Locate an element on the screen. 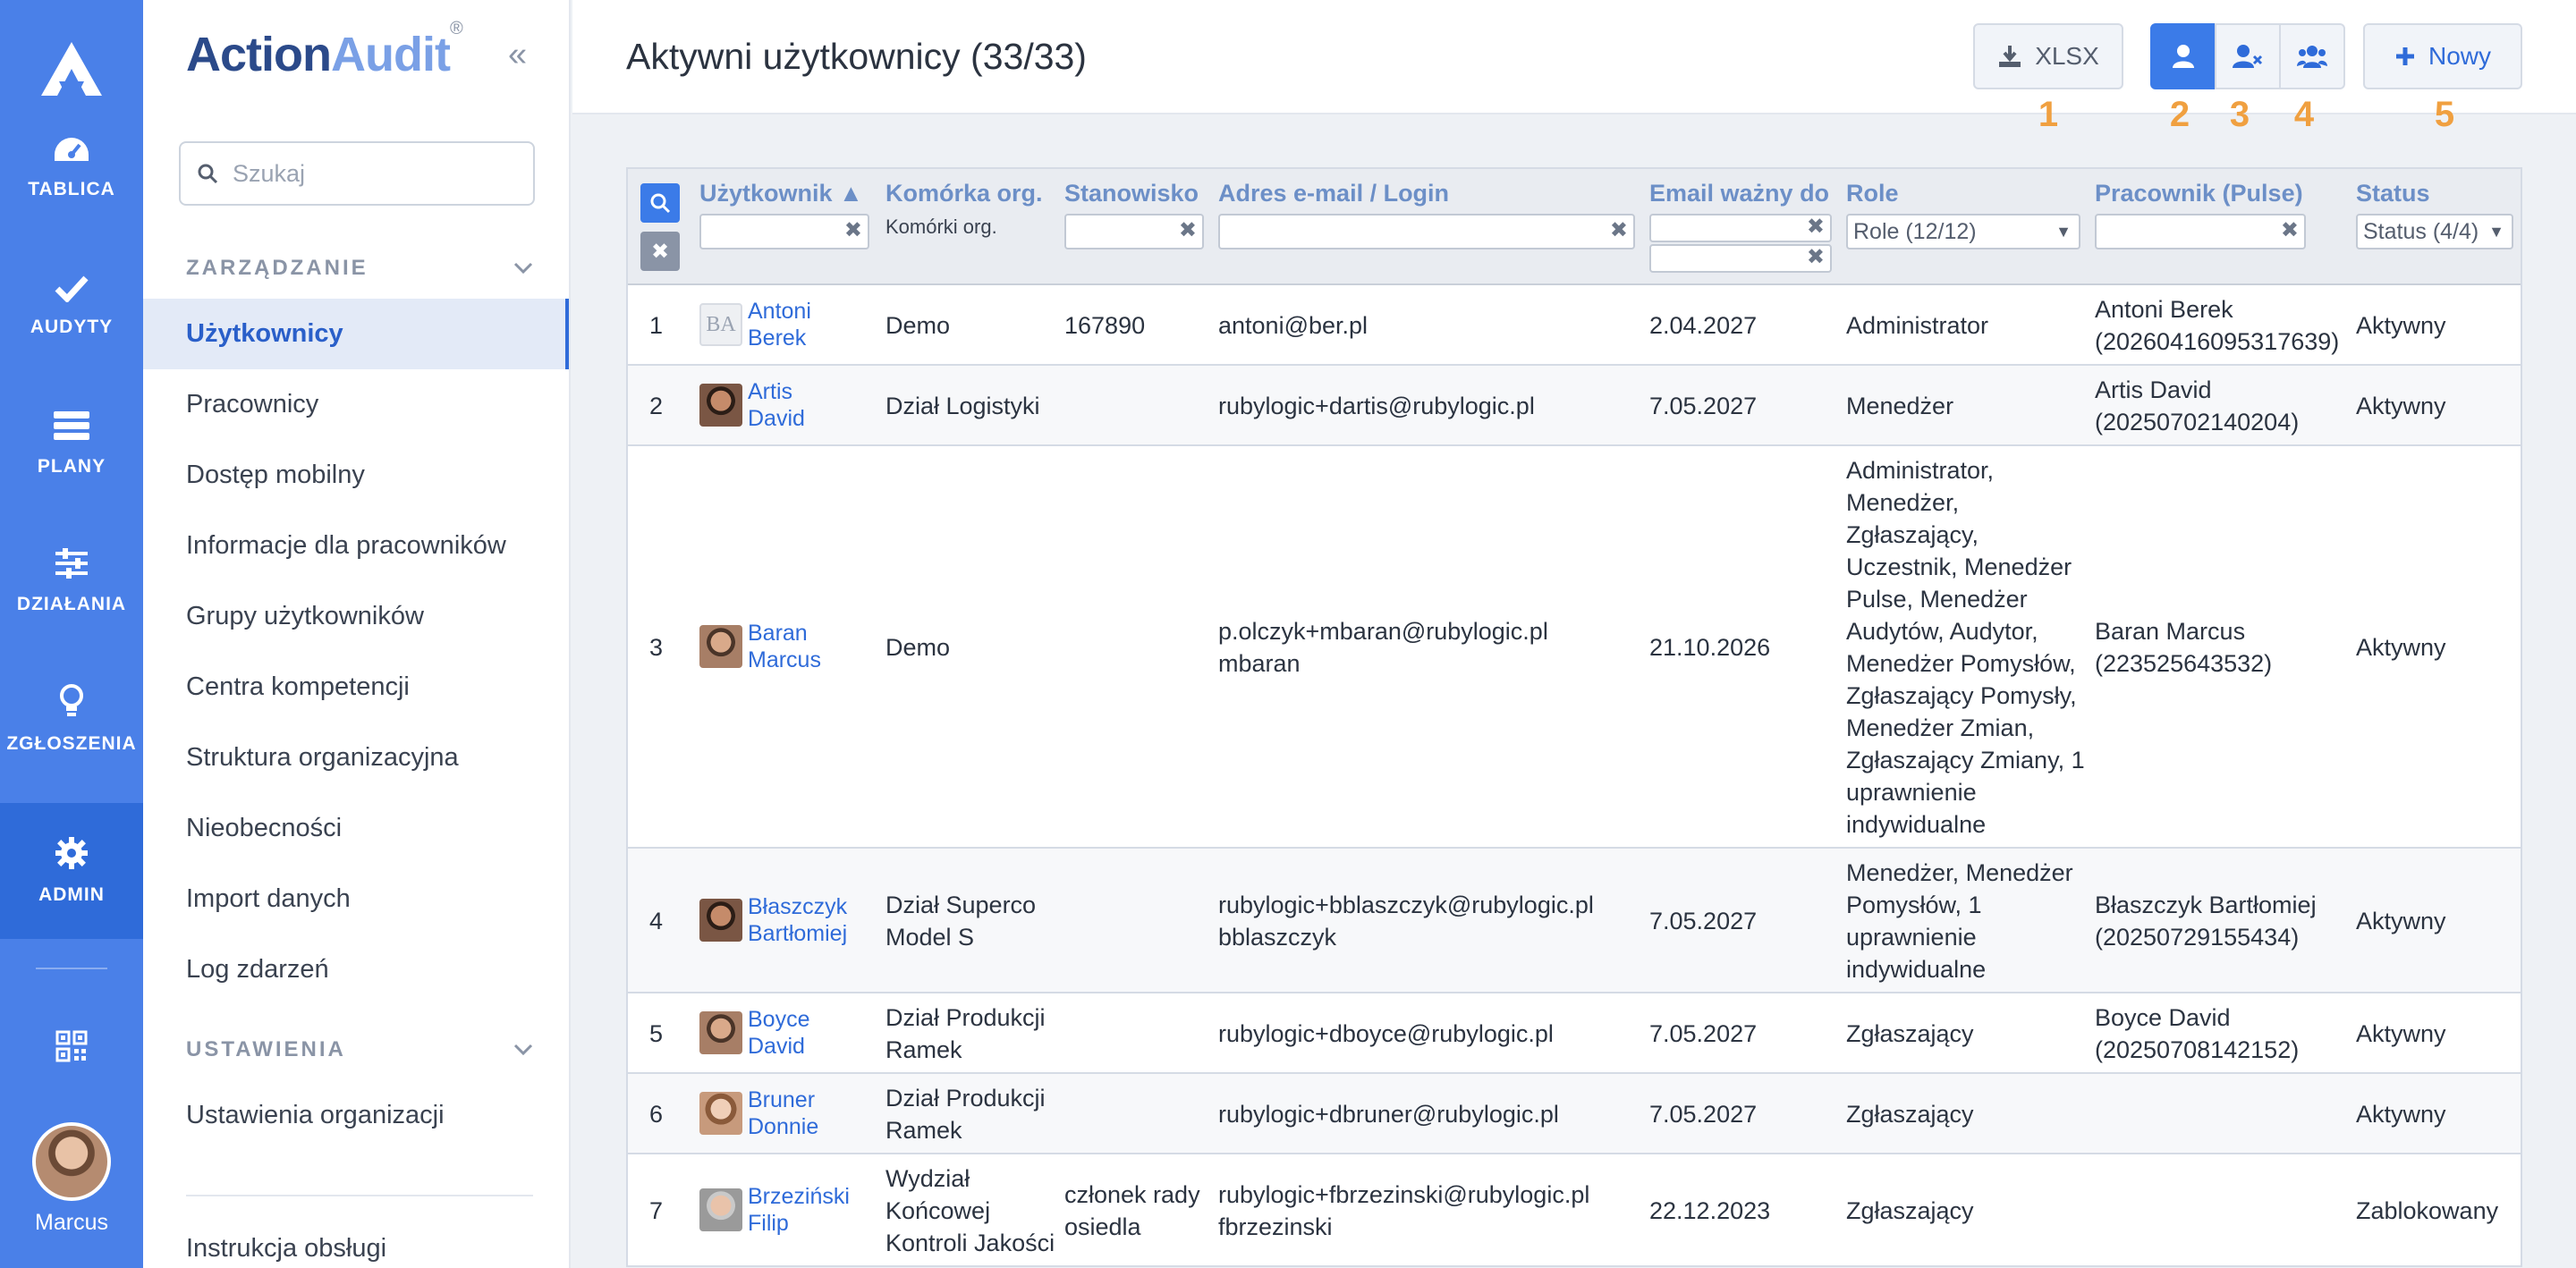 The image size is (2576, 1268). search-input is located at coordinates (367, 173).